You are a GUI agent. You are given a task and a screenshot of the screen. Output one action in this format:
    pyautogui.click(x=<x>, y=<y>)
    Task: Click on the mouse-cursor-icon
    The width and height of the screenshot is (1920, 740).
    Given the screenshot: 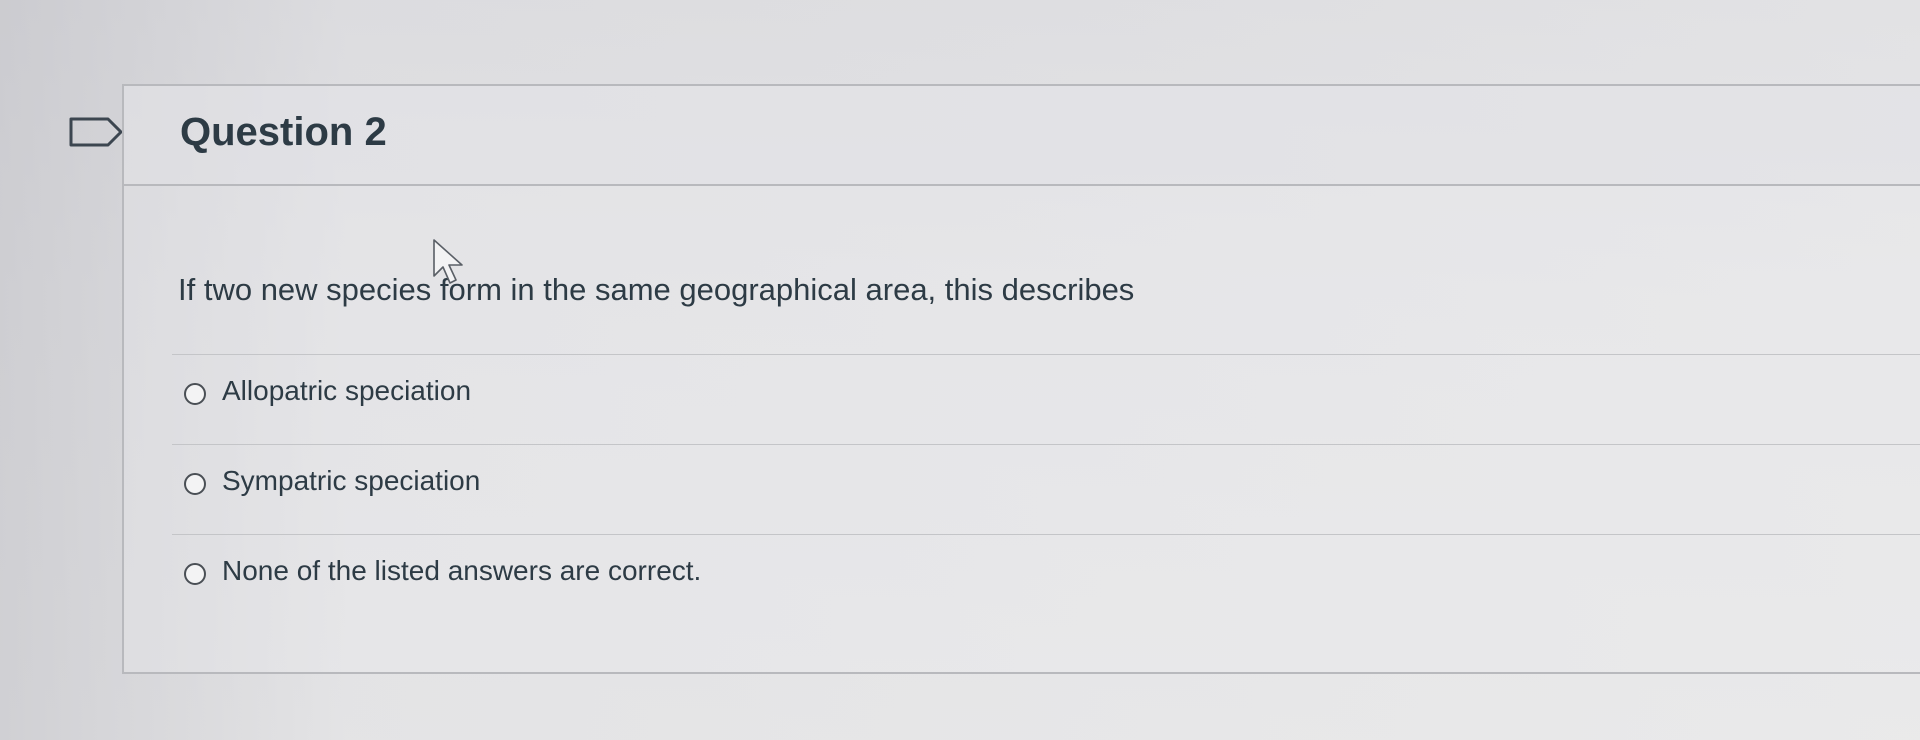 What is the action you would take?
    pyautogui.click(x=448, y=261)
    